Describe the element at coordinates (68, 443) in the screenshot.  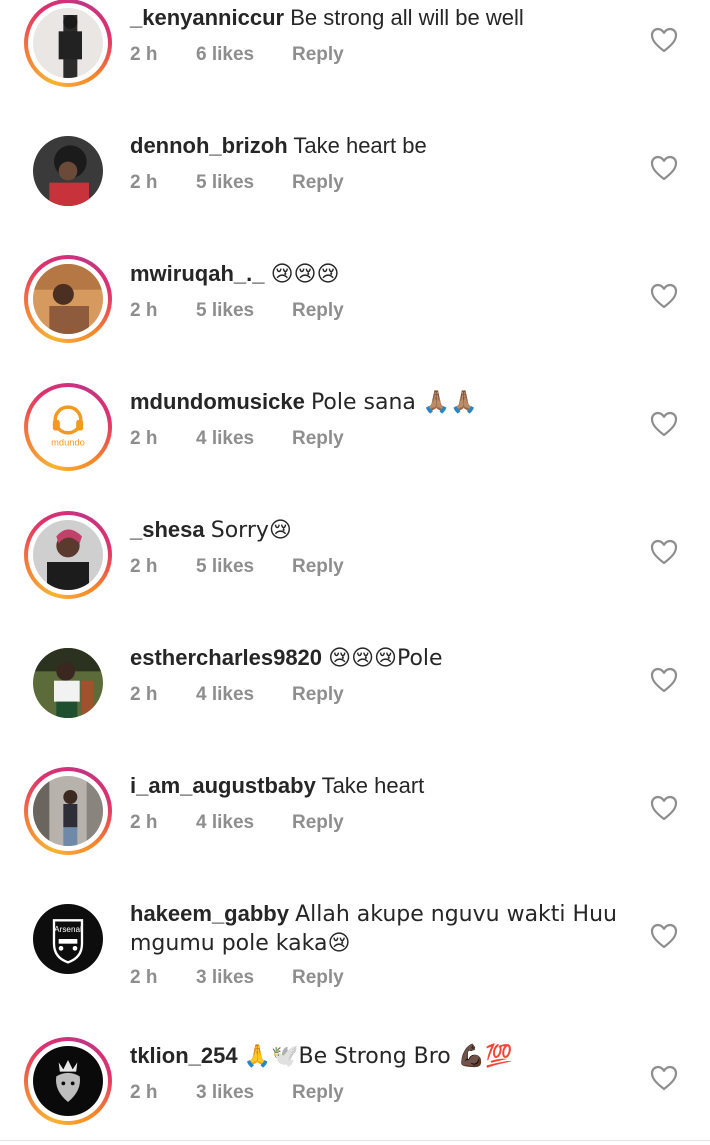
I see `mdundo-logo-label: mdundo` at that location.